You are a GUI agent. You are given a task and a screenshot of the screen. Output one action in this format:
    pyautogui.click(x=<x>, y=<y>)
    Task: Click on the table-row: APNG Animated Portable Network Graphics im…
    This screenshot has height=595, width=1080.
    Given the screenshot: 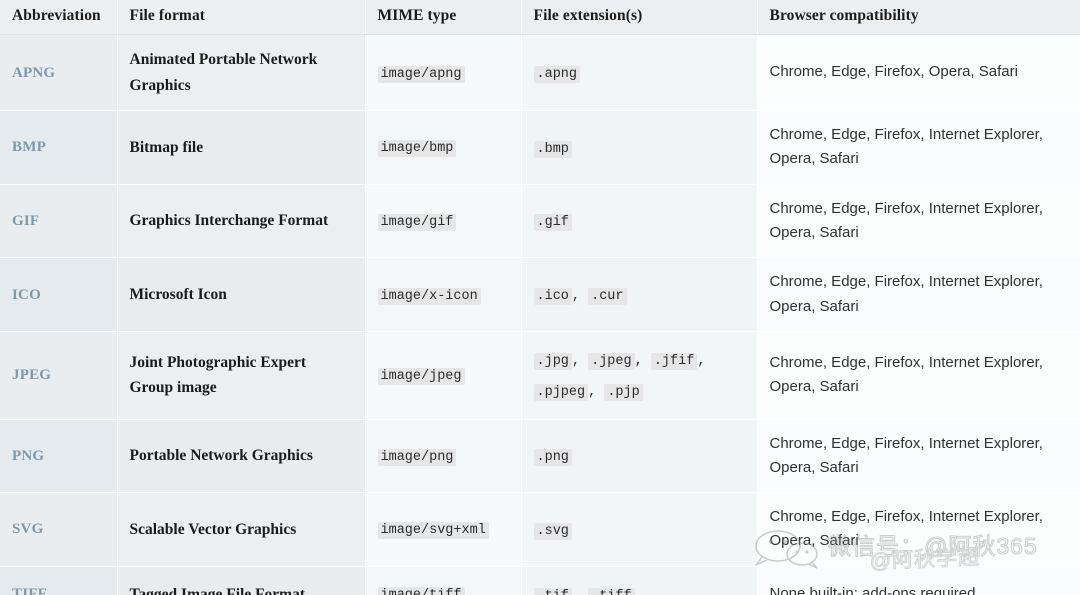 What is the action you would take?
    pyautogui.click(x=540, y=73)
    